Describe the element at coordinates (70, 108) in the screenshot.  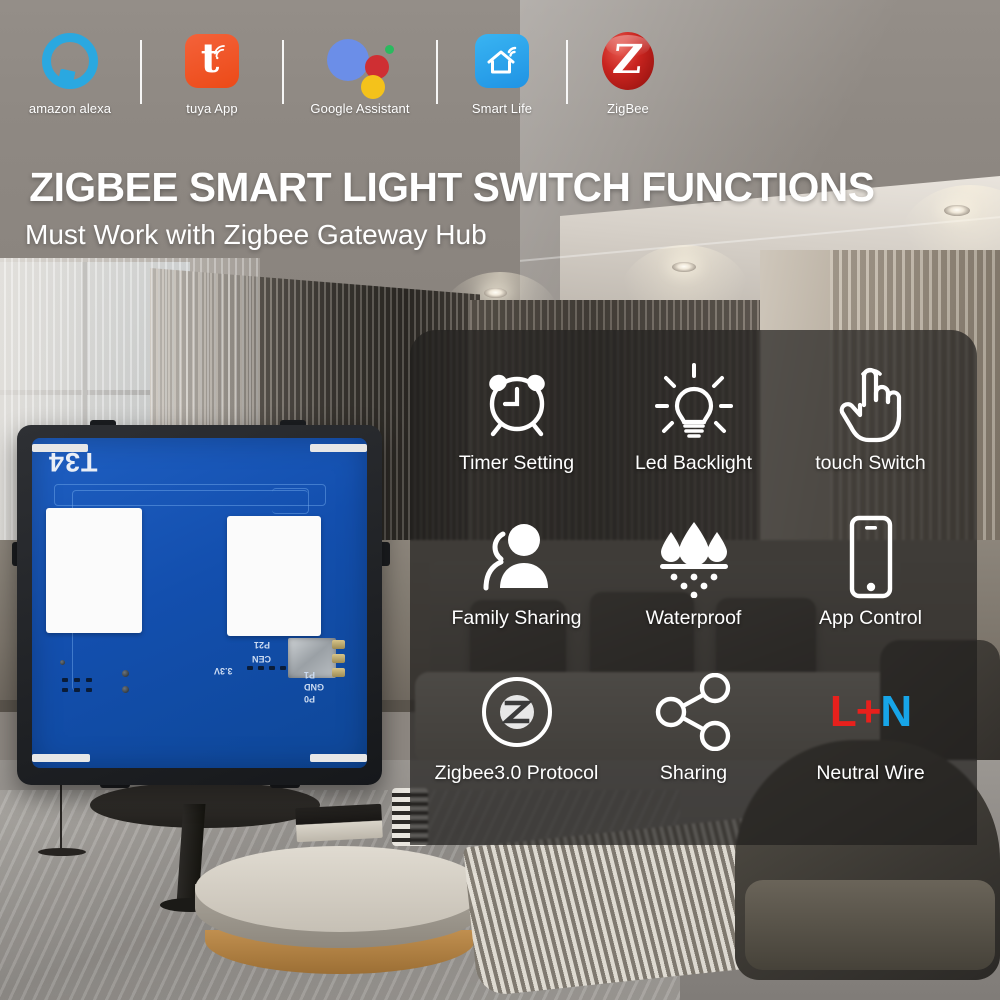
I see `compatibility-label: amazon alexa` at that location.